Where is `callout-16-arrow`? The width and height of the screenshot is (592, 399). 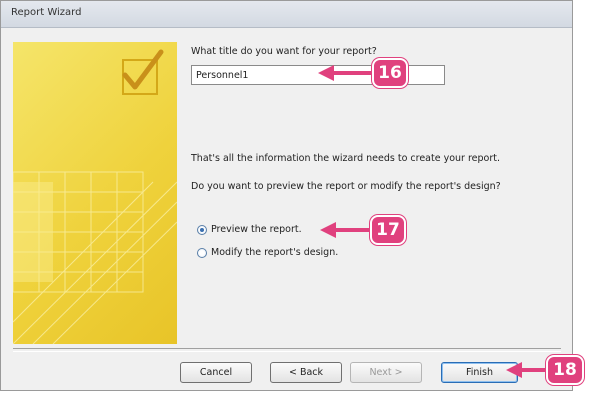 callout-16-arrow is located at coordinates (346, 73).